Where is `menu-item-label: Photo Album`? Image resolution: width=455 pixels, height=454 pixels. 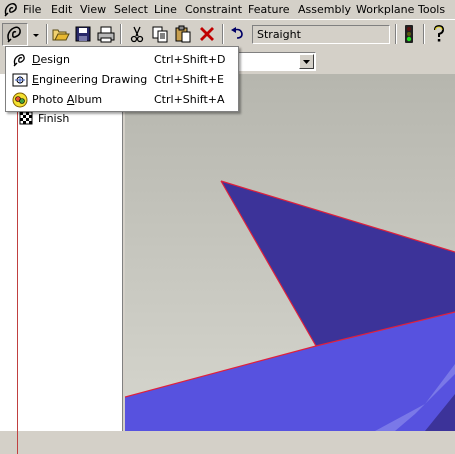
menu-item-label: Photo Album is located at coordinates (67, 99).